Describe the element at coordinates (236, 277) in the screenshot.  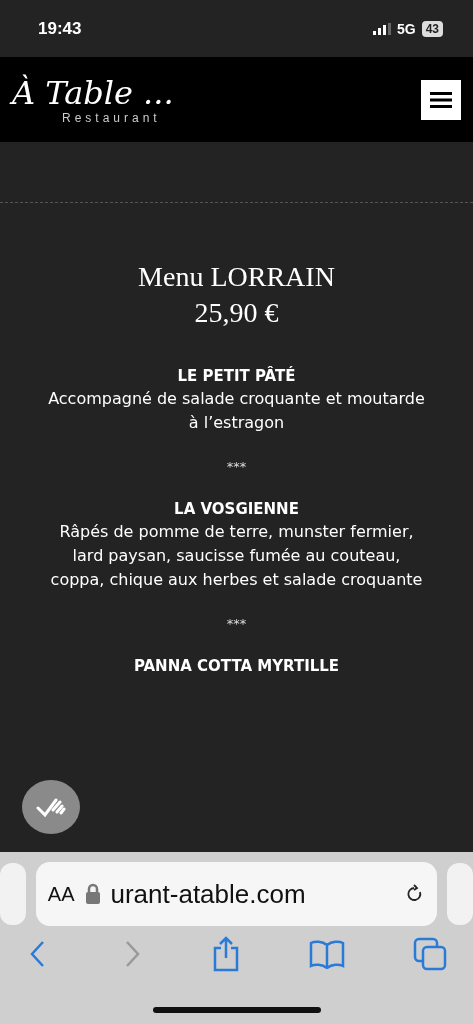
I see `menu-title: Menu LORRAIN` at that location.